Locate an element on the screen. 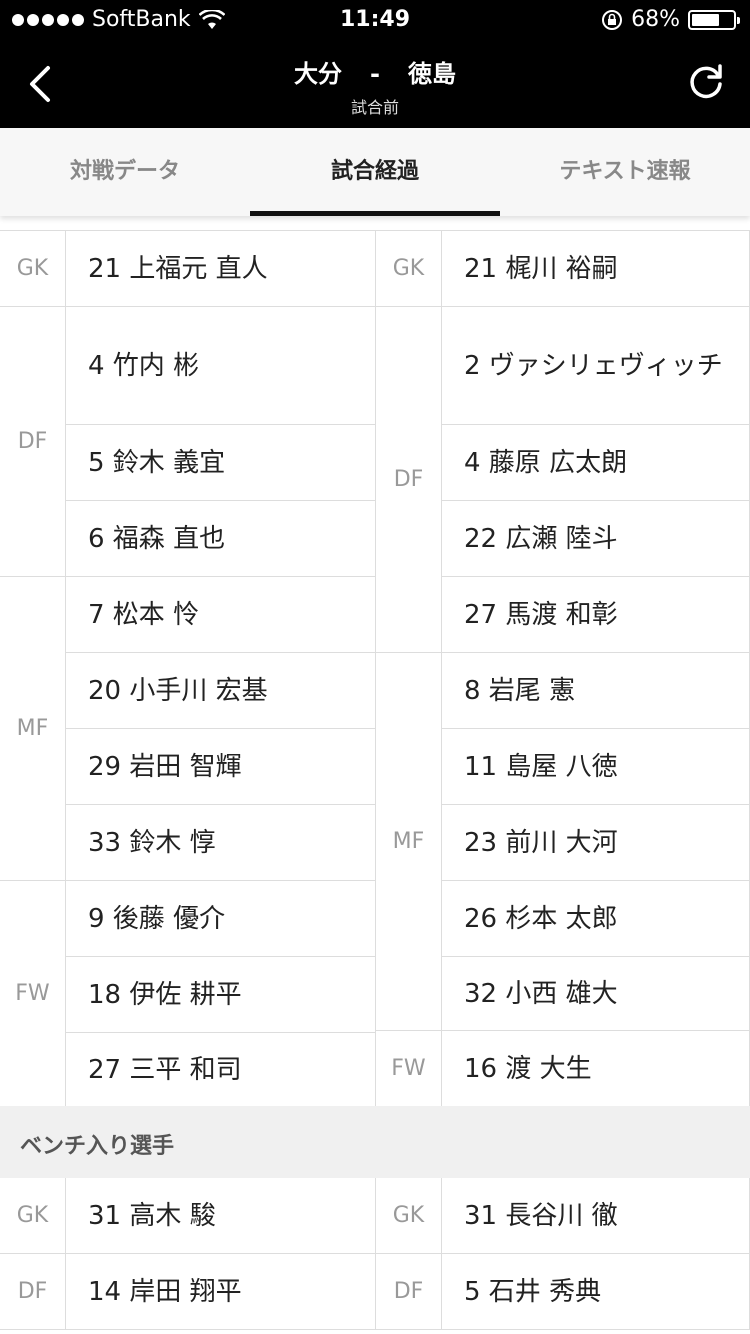  nav-bar: 大分 - 徳島 試合前 is located at coordinates (375, 84).